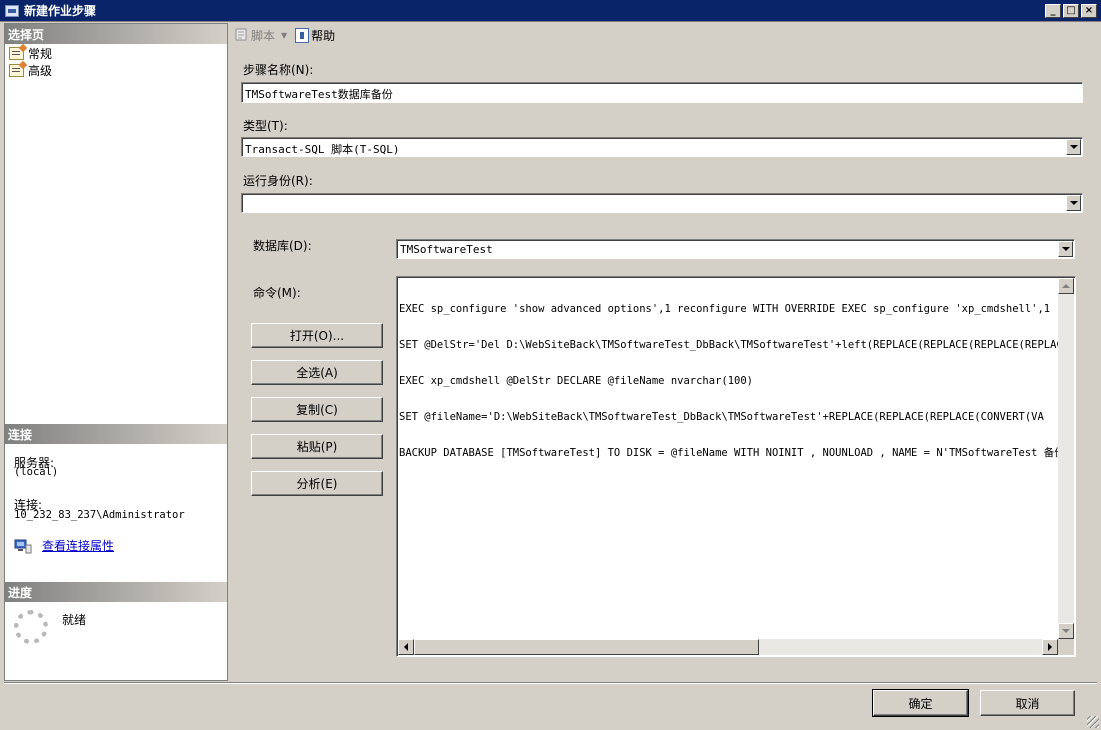 This screenshot has width=1101, height=730. What do you see at coordinates (282, 246) in the screenshot?
I see `database-label: 数据库(D):` at bounding box center [282, 246].